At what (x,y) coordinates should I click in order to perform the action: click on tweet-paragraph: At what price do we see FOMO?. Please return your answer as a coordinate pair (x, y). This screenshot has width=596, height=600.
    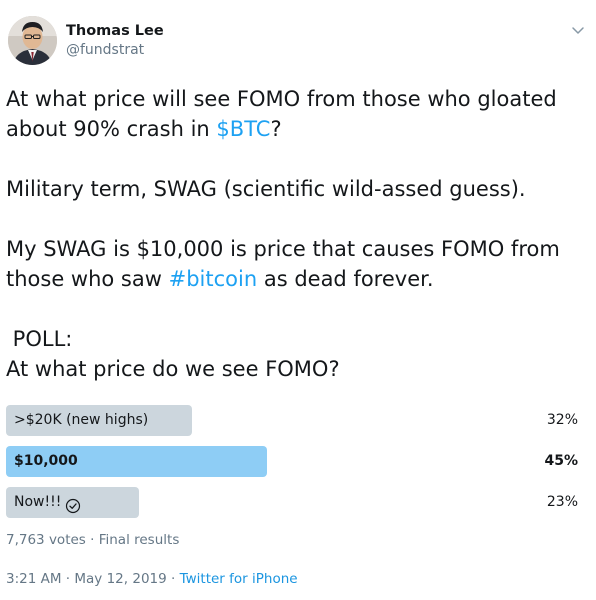
    Looking at the image, I should click on (173, 369).